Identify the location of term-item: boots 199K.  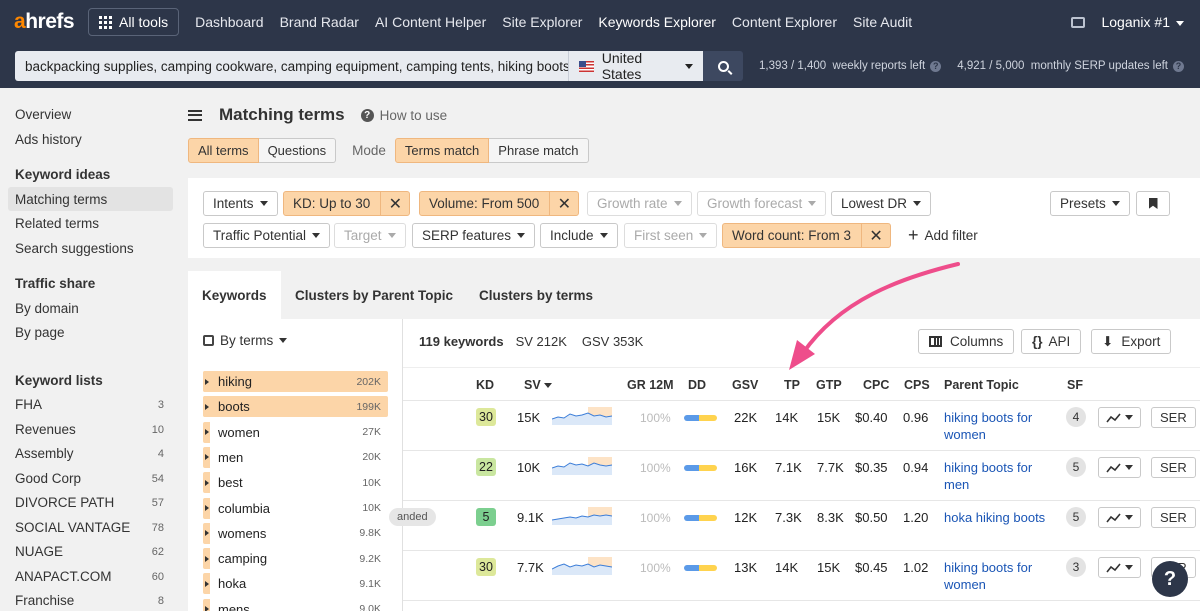
(295, 407).